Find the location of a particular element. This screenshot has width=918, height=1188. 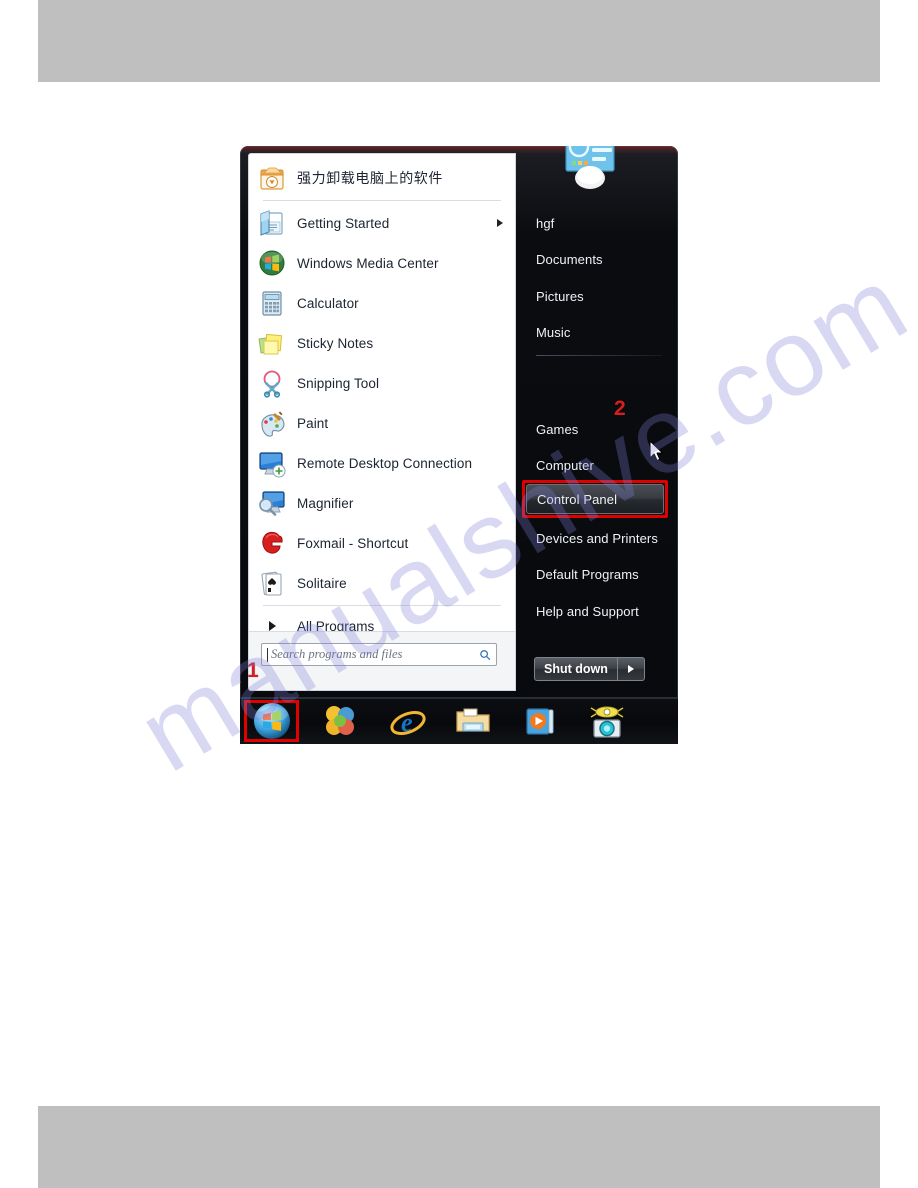

windows-explorer-icon is located at coordinates (473, 721).